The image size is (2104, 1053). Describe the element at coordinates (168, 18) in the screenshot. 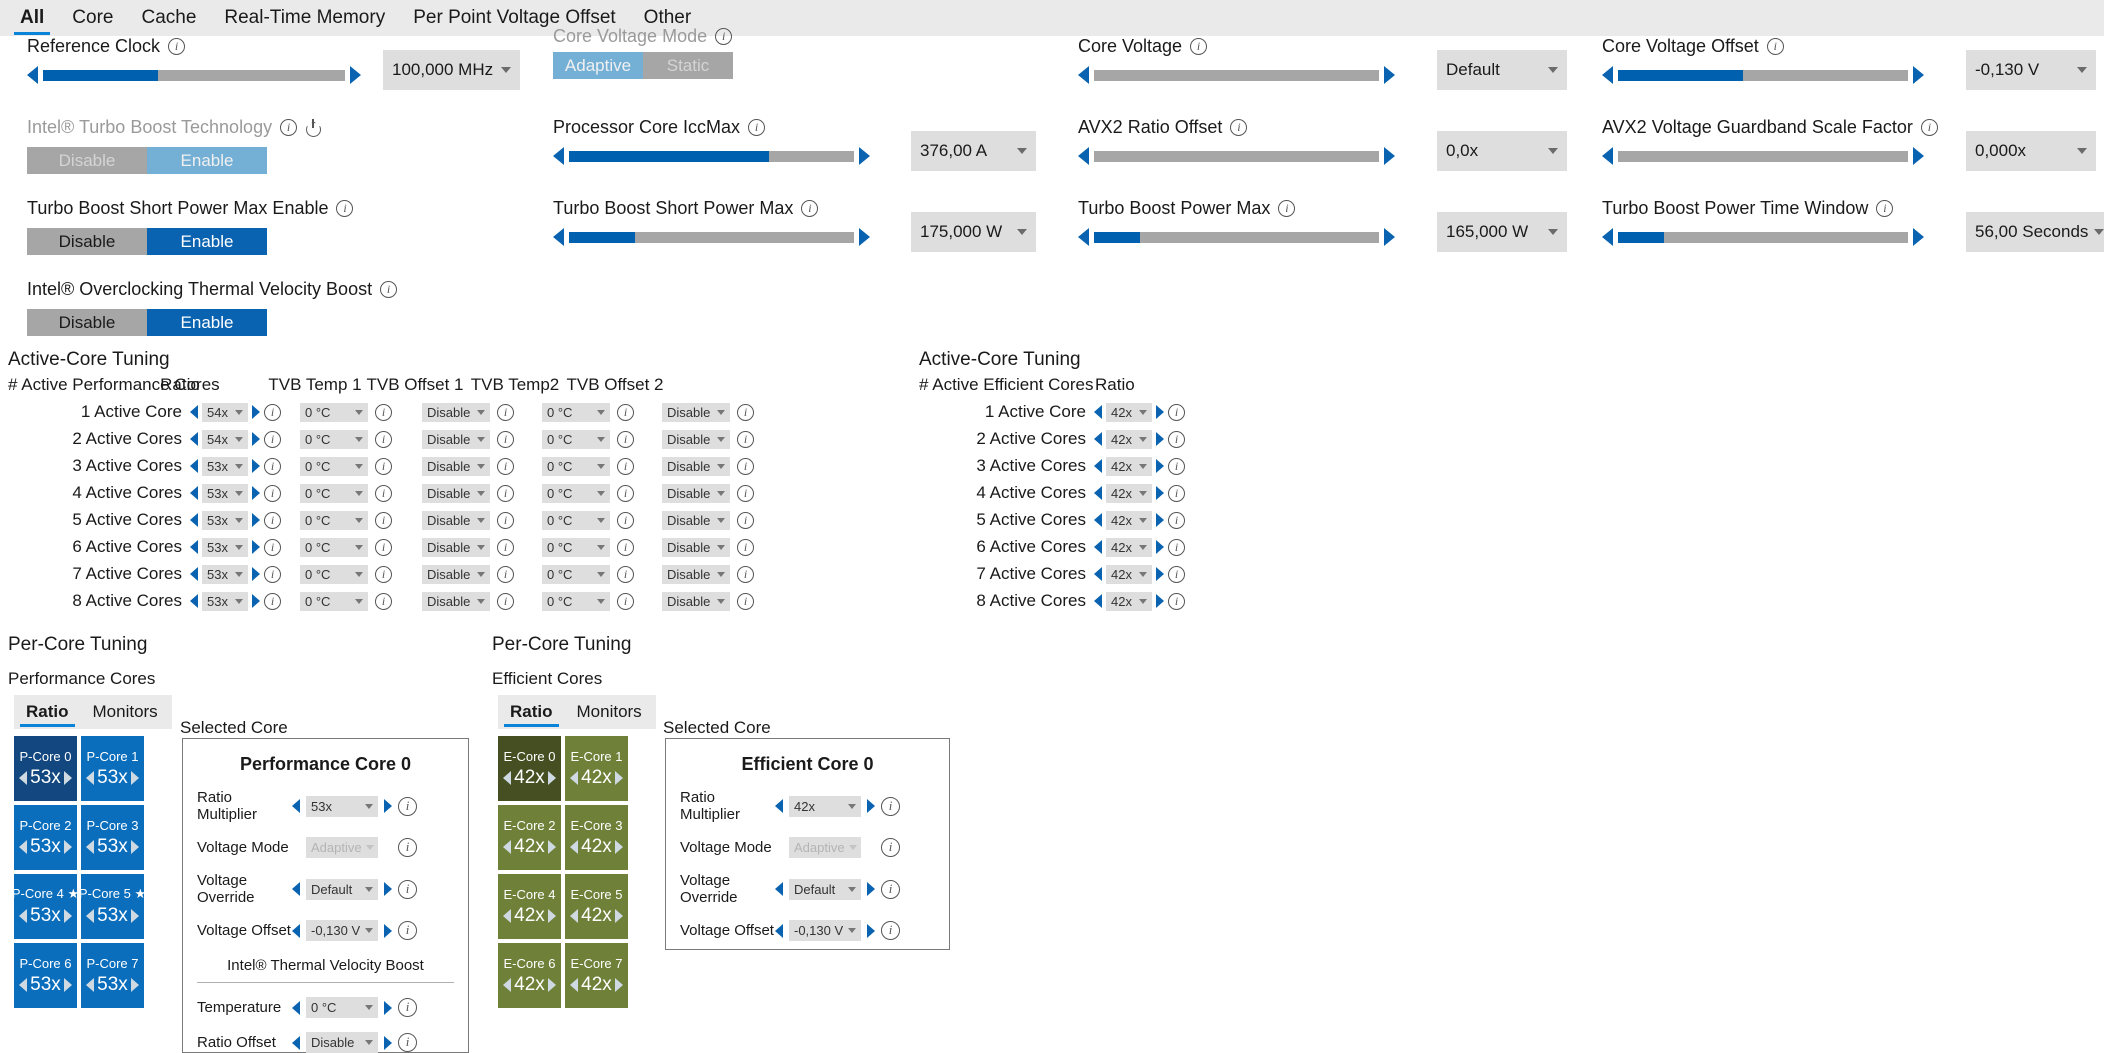

I see `tab-cache: Cache` at that location.